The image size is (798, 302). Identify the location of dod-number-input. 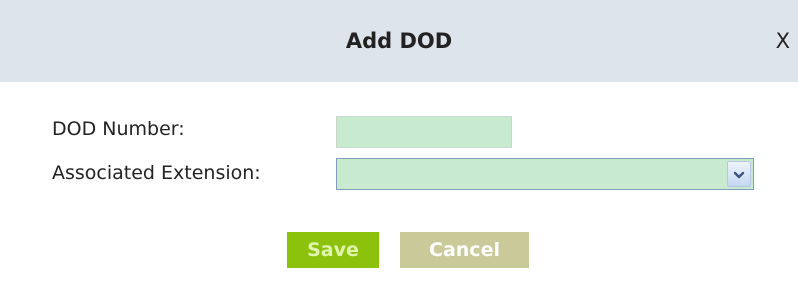
(424, 132).